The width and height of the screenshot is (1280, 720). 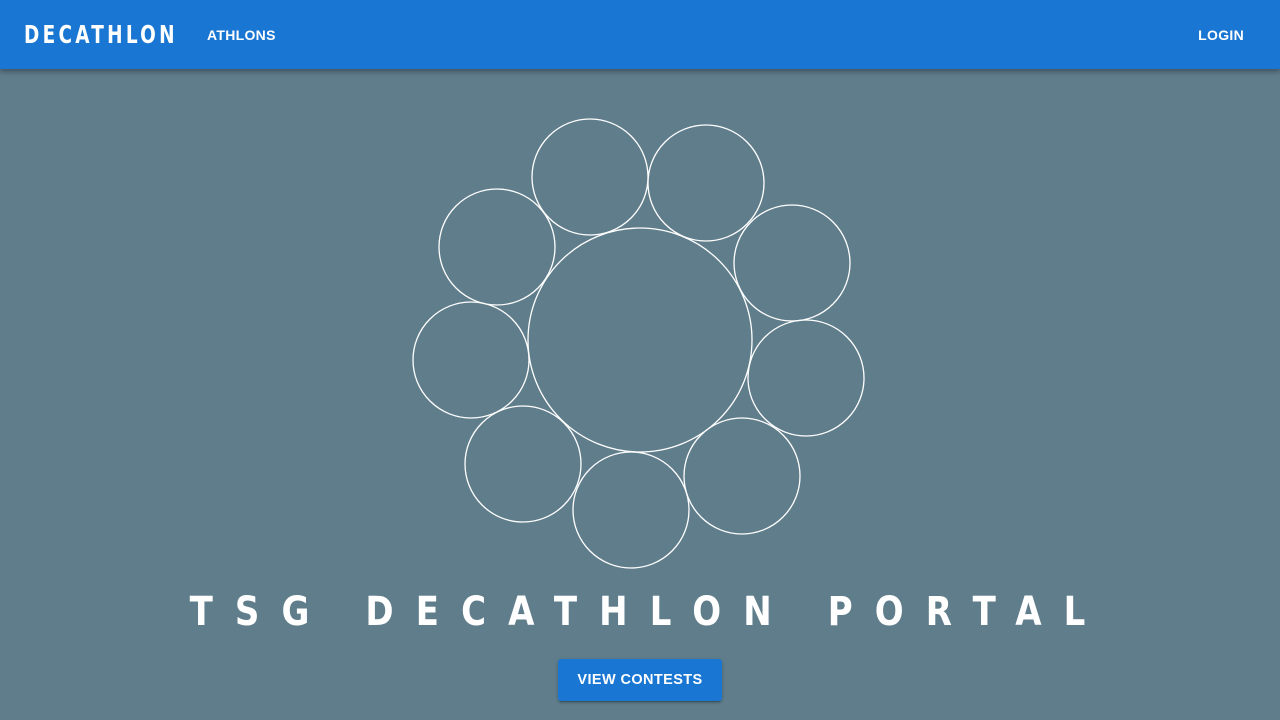 What do you see at coordinates (1221, 35) in the screenshot?
I see `login-button: LOGIN` at bounding box center [1221, 35].